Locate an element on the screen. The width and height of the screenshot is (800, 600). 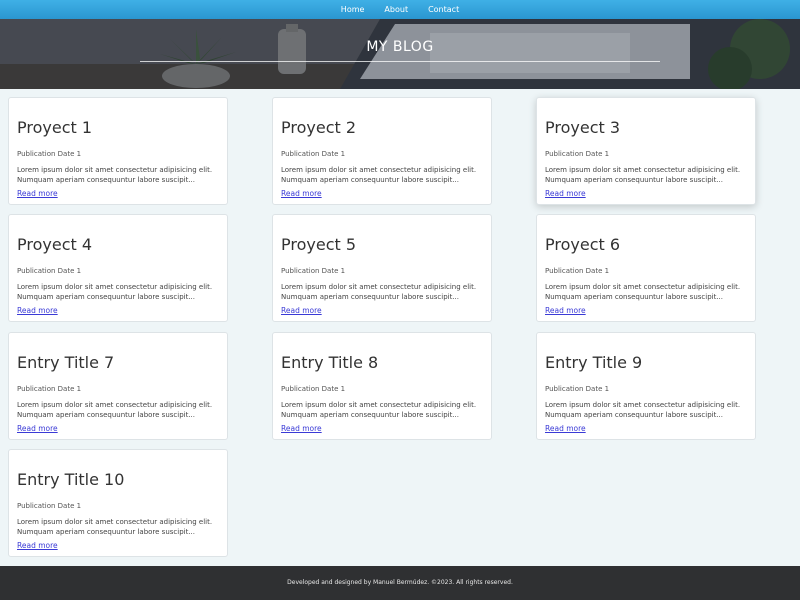
nav-contact-link: Contact is located at coordinates (443, 9).